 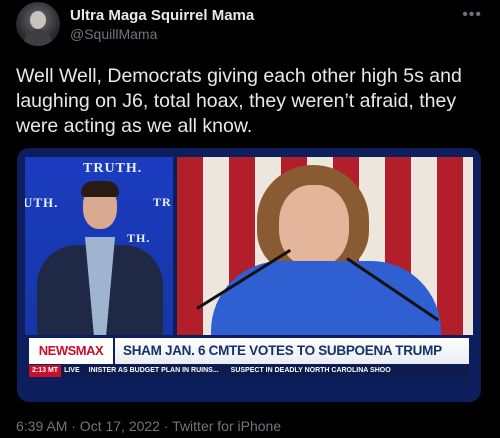 What do you see at coordinates (113, 168) in the screenshot?
I see `background-sign: TRUTH.` at bounding box center [113, 168].